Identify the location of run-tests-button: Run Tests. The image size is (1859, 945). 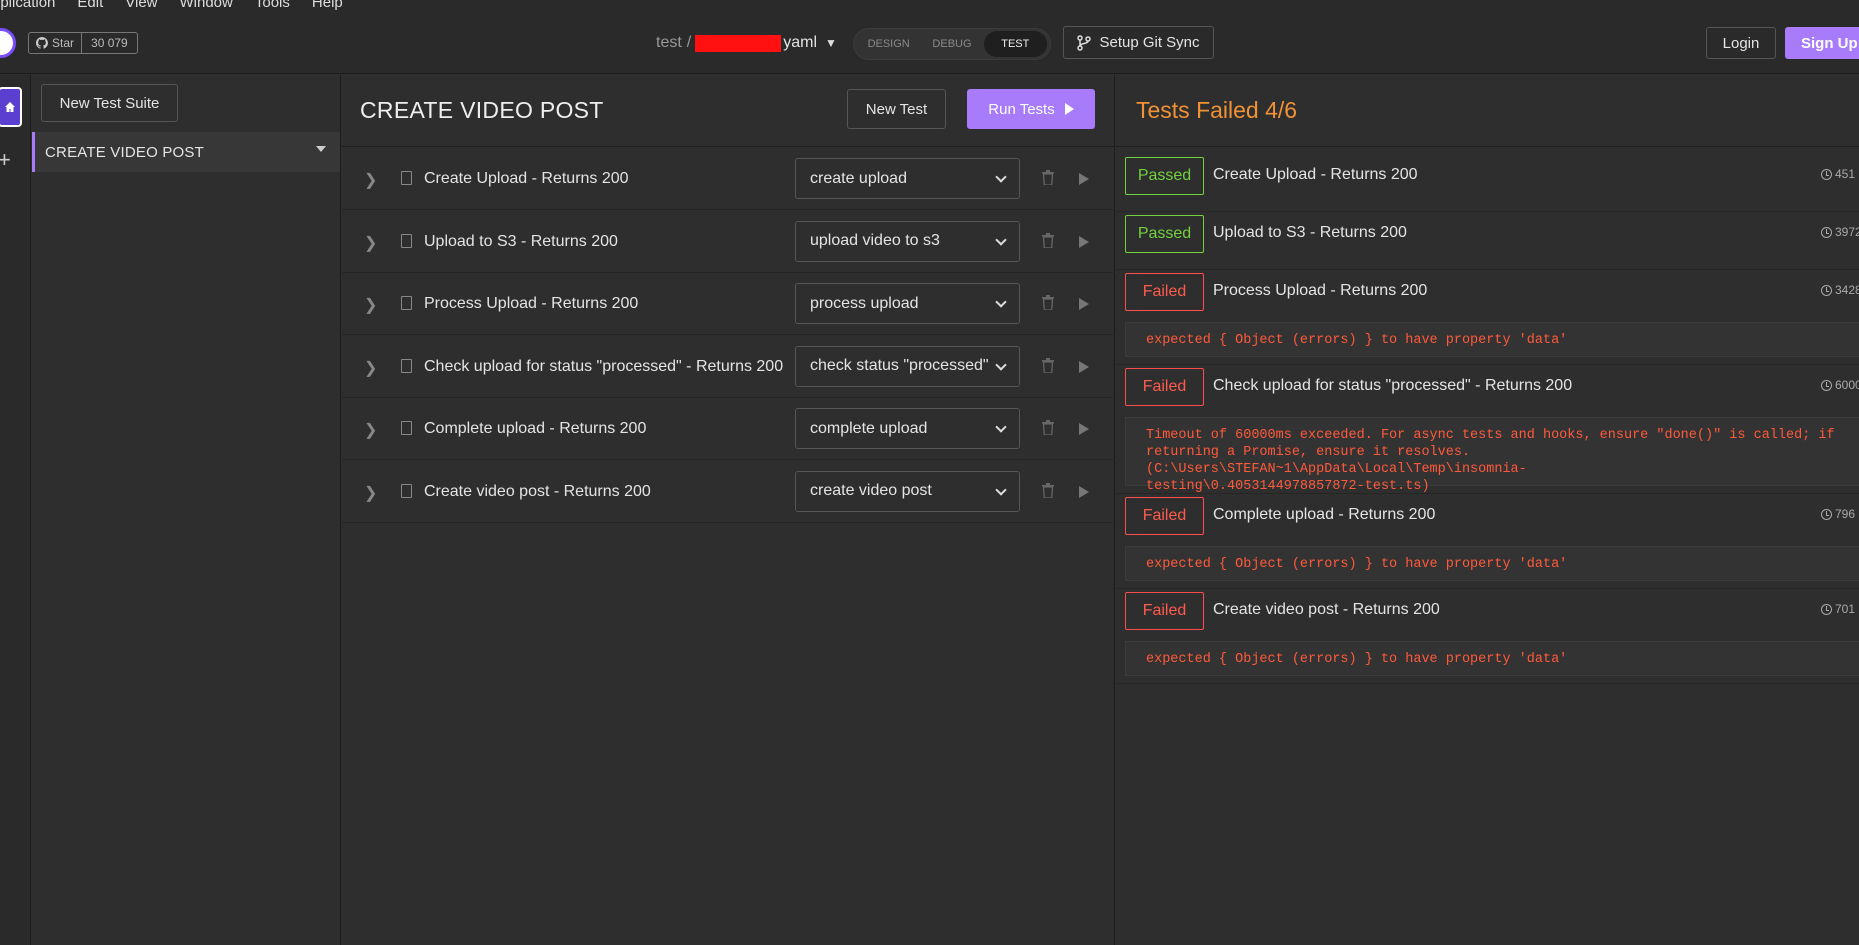
(1031, 109).